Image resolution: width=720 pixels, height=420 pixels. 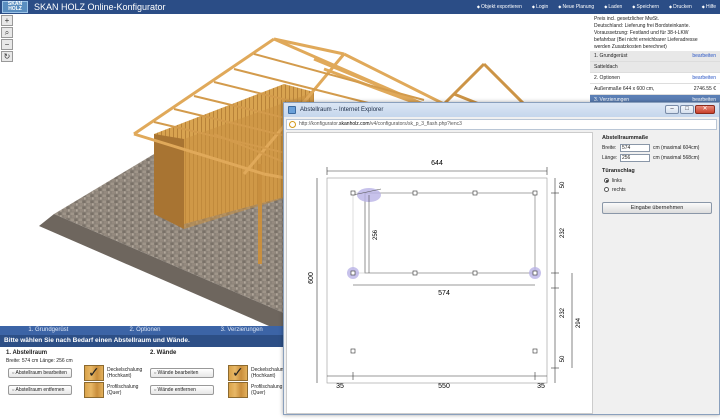 I want to click on nav-print: Drucken, so click(x=680, y=7).